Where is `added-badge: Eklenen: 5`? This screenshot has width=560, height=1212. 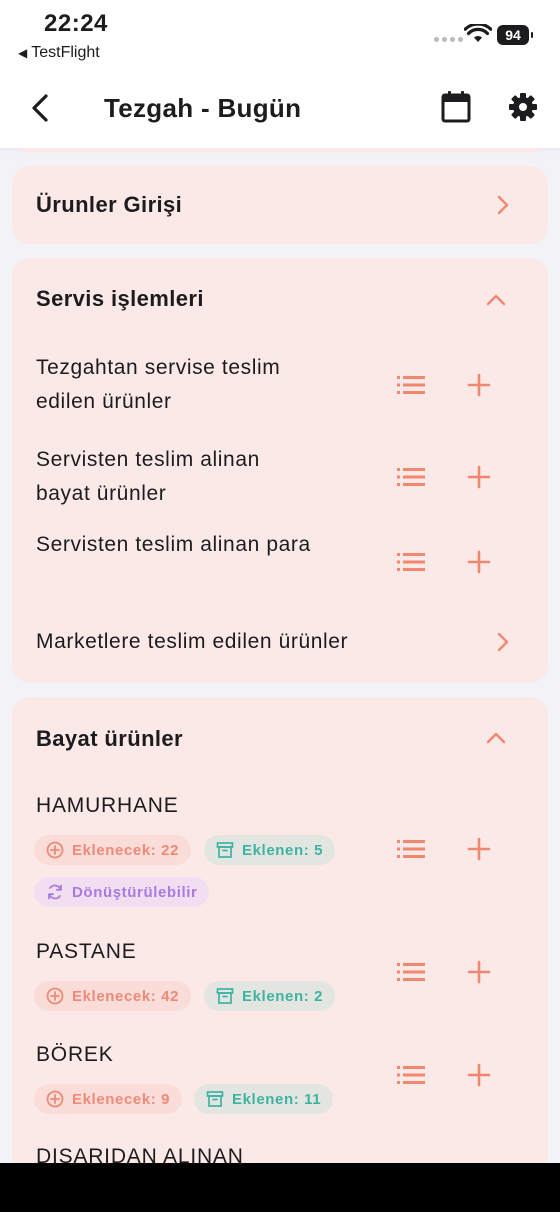
added-badge: Eklenen: 5 is located at coordinates (270, 850).